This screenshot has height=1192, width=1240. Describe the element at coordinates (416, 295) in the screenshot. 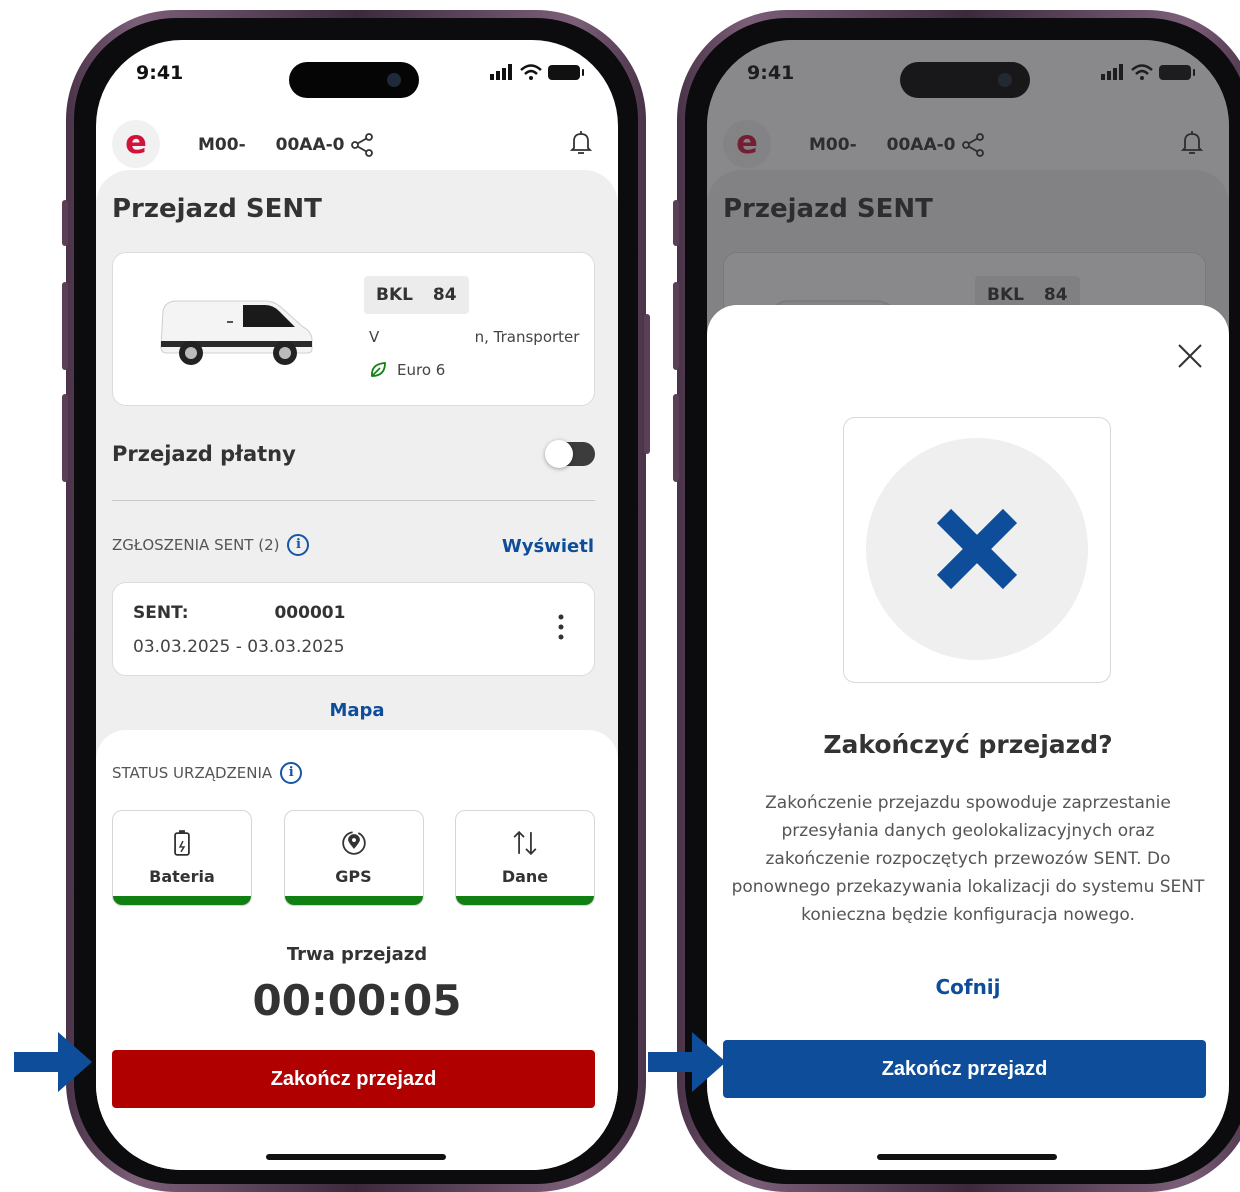

I see `vehicle-plate: BKL 84` at that location.